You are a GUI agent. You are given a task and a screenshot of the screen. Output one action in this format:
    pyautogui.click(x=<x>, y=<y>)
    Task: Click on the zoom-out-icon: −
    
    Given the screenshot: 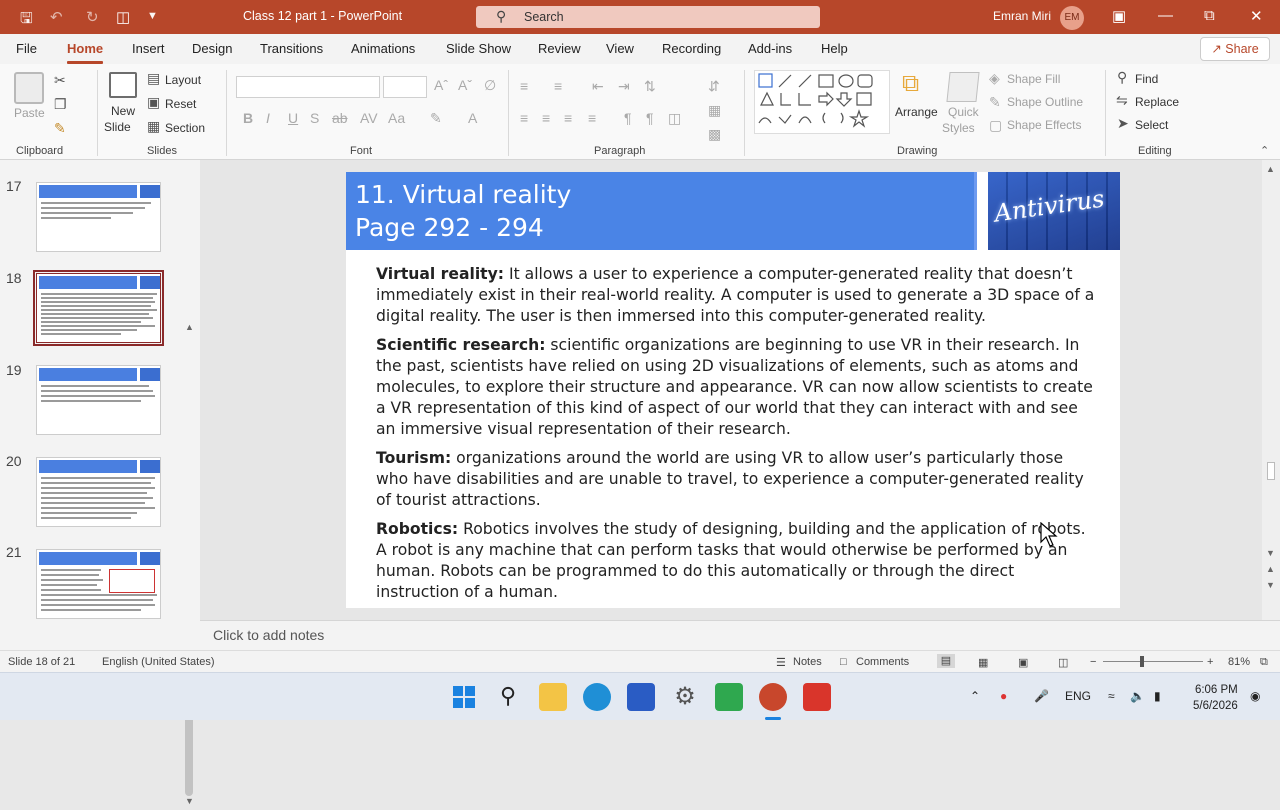 What is the action you would take?
    pyautogui.click(x=1093, y=662)
    